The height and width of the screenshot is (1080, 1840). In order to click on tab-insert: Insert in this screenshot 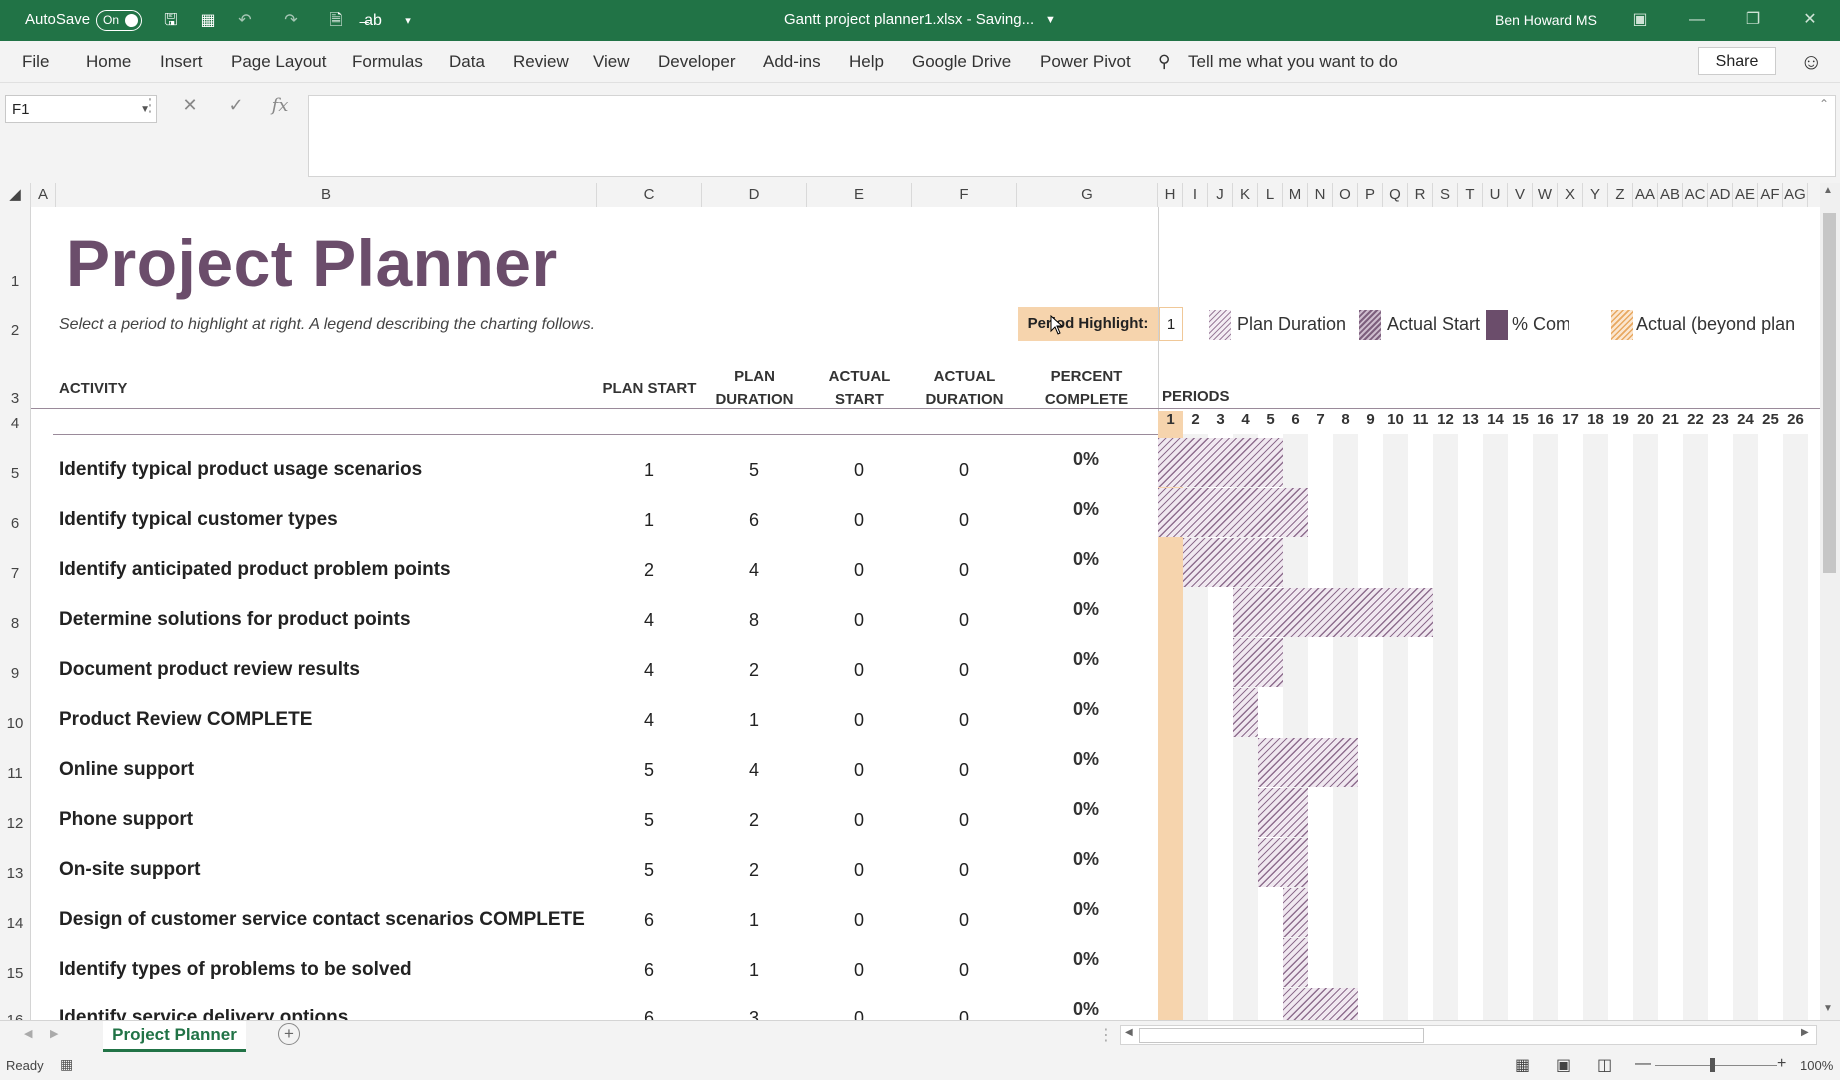, I will do `click(181, 62)`.